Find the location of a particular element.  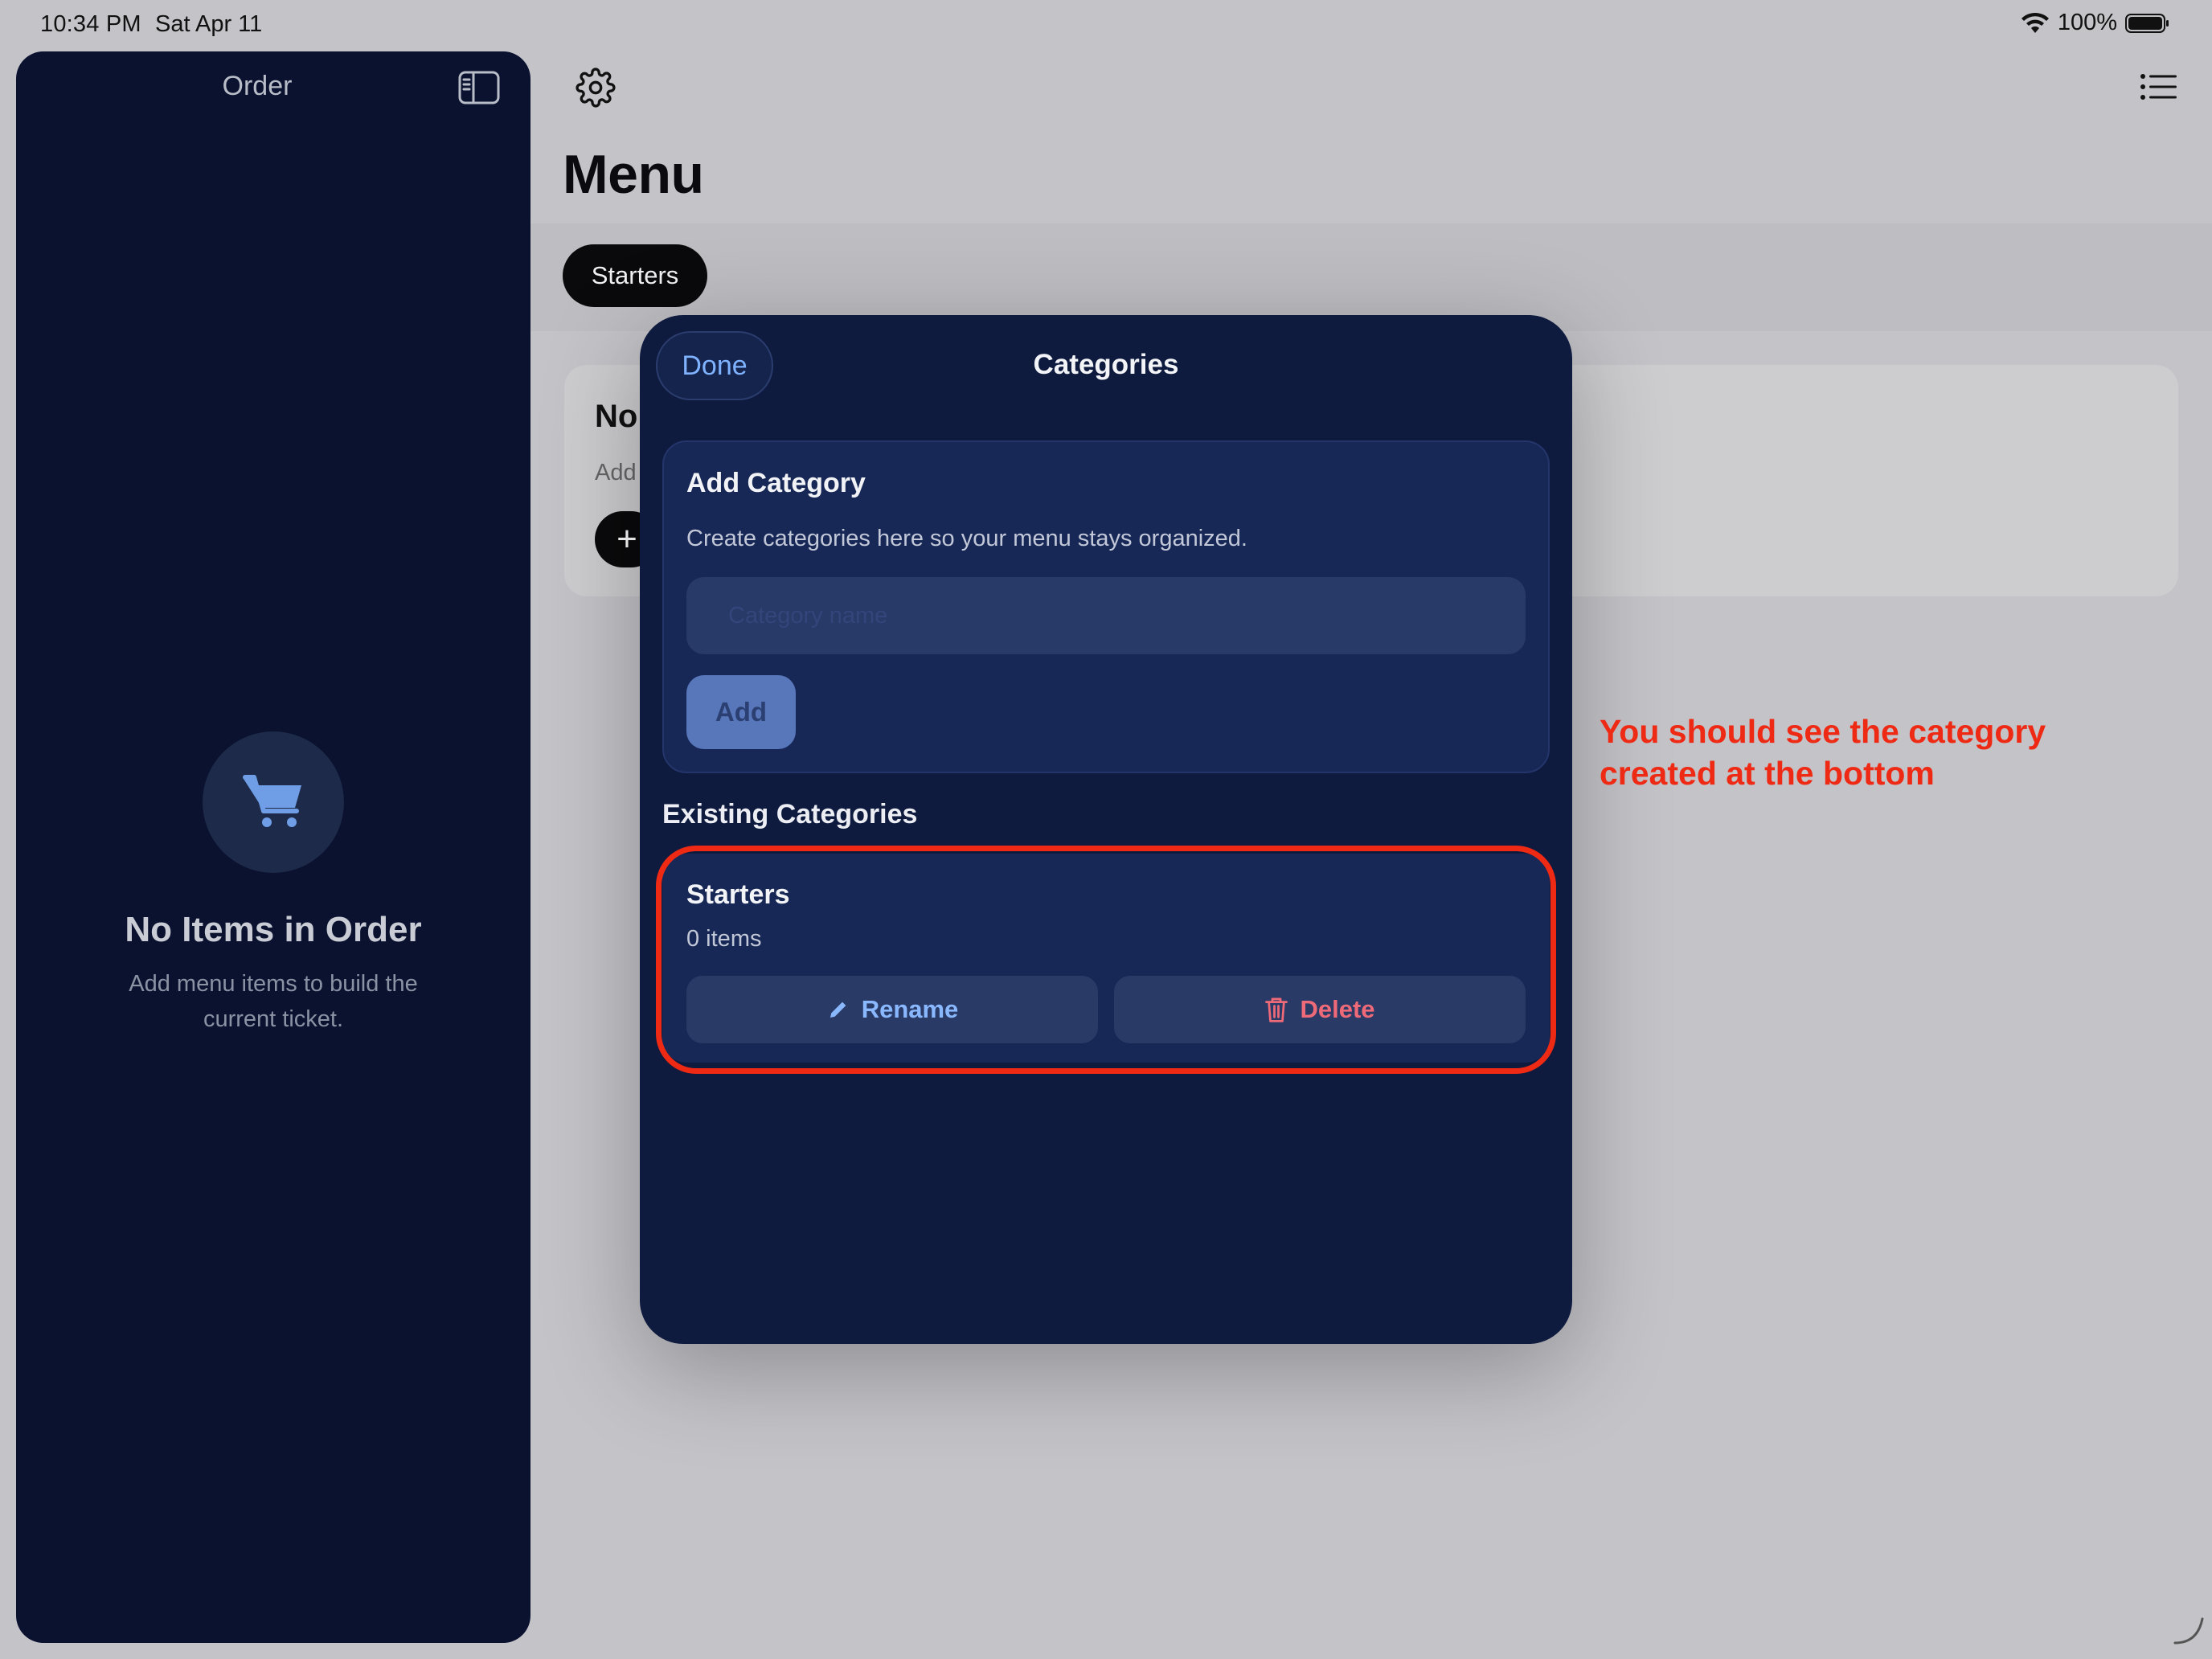

add-category-button: Add is located at coordinates (741, 712).